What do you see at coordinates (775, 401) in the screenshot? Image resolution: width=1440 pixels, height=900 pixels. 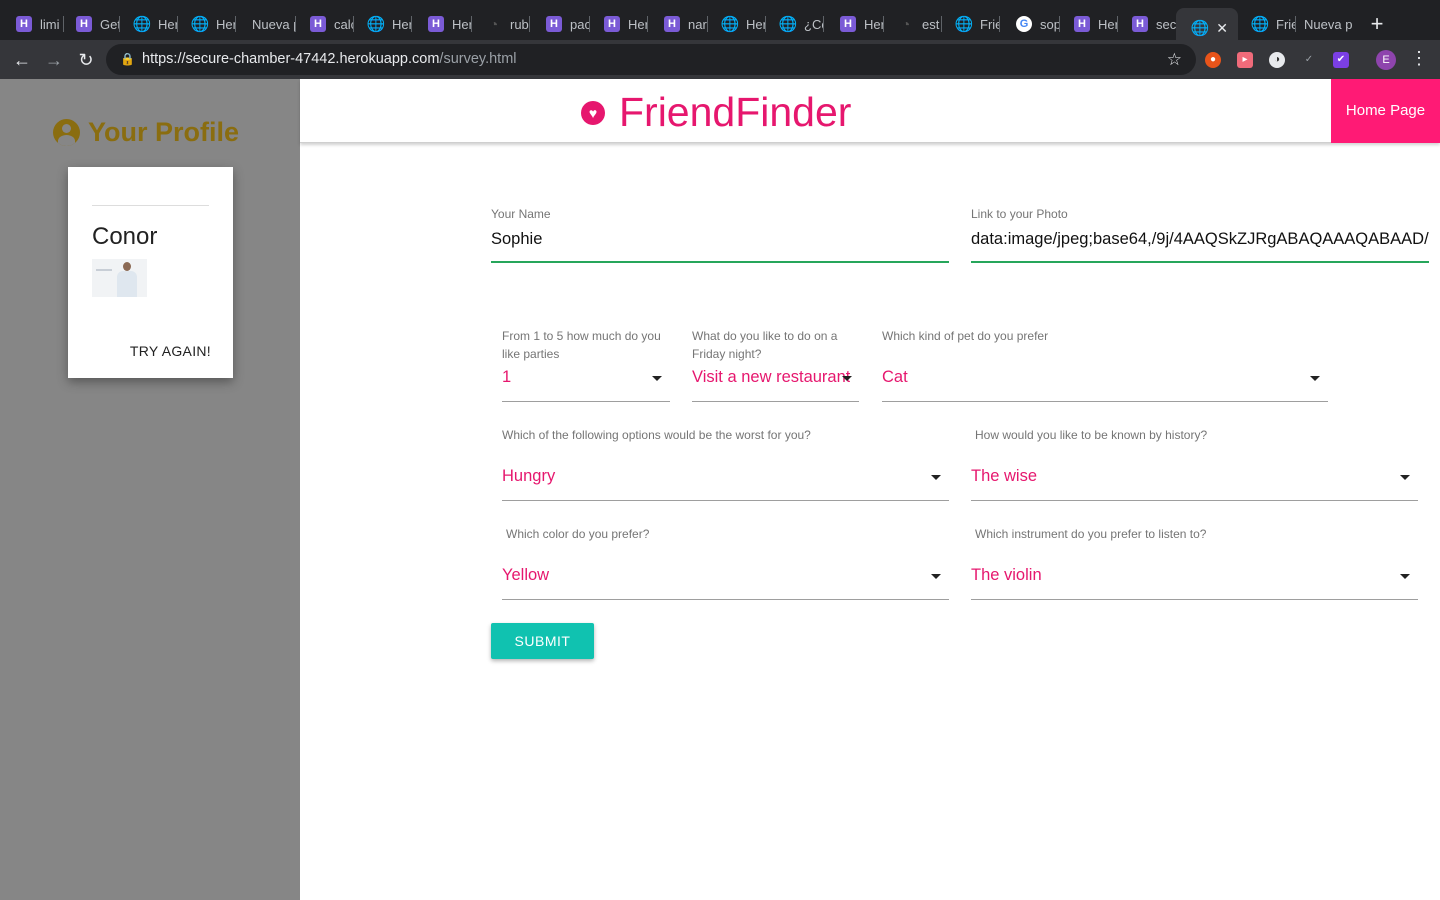 I see `friday-underline` at bounding box center [775, 401].